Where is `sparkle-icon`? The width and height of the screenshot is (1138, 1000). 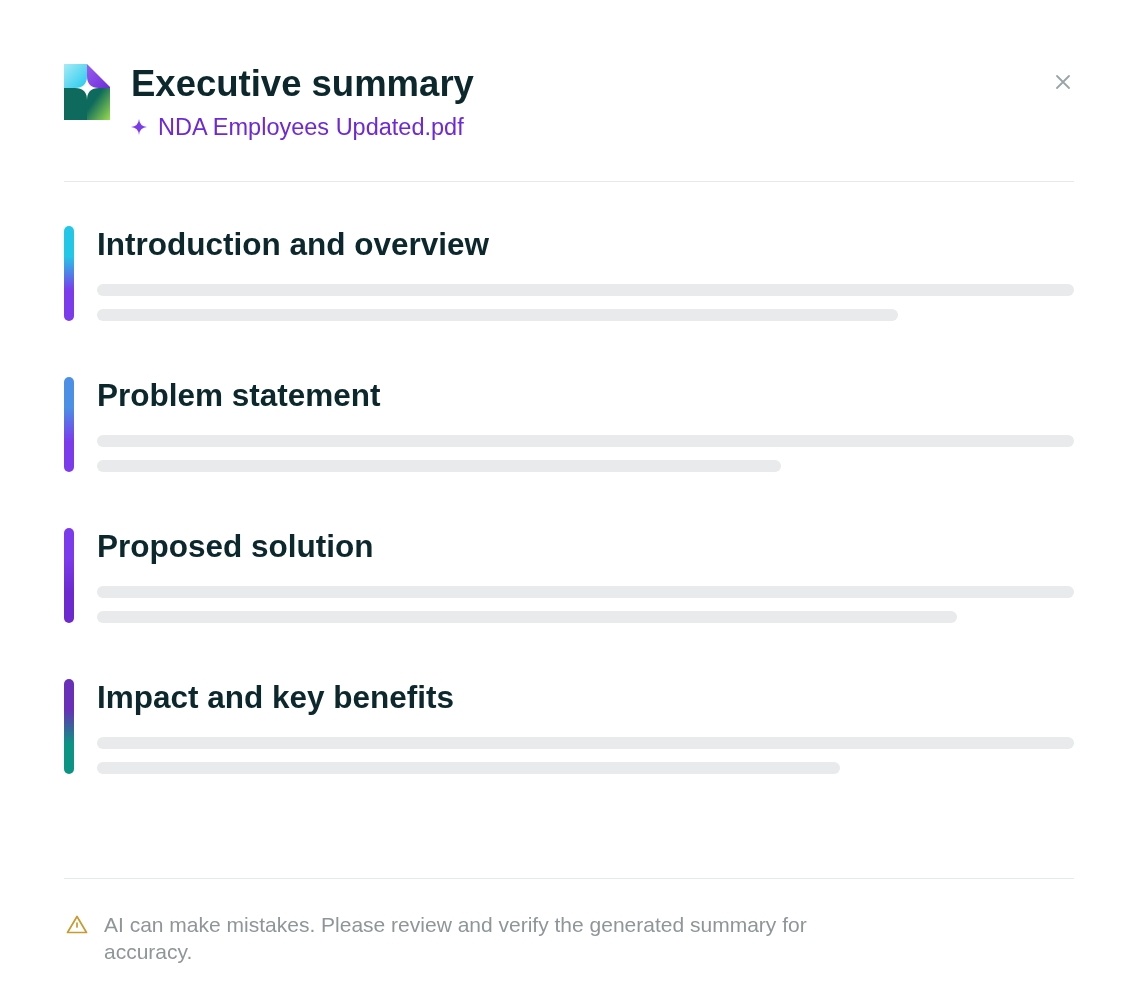
sparkle-icon is located at coordinates (139, 127).